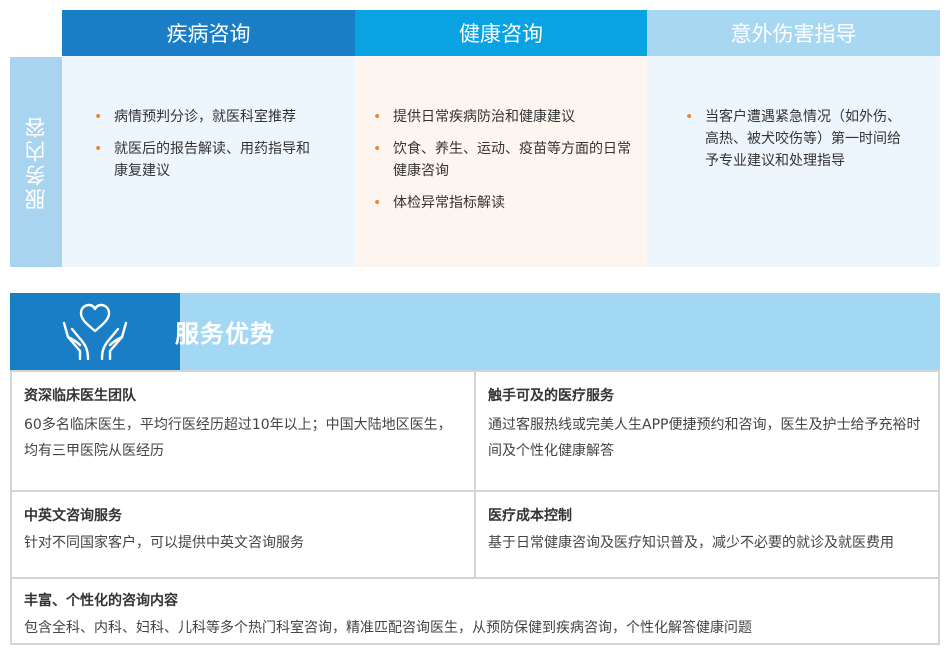  Describe the element at coordinates (793, 33) in the screenshot. I see `column-title: 意外伤害指导` at that location.